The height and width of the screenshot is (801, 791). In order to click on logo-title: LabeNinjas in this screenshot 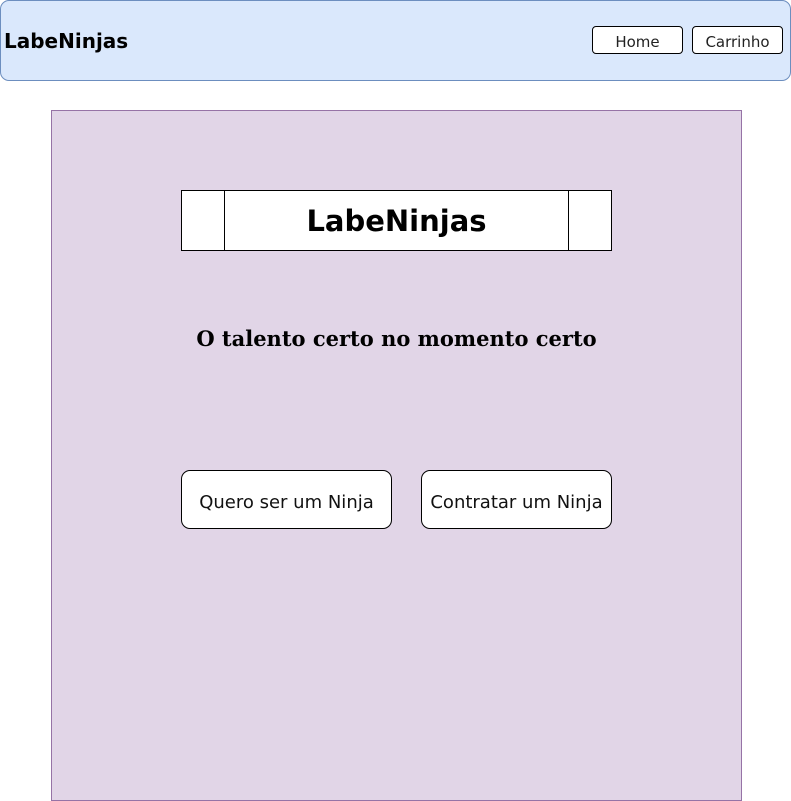, I will do `click(396, 220)`.